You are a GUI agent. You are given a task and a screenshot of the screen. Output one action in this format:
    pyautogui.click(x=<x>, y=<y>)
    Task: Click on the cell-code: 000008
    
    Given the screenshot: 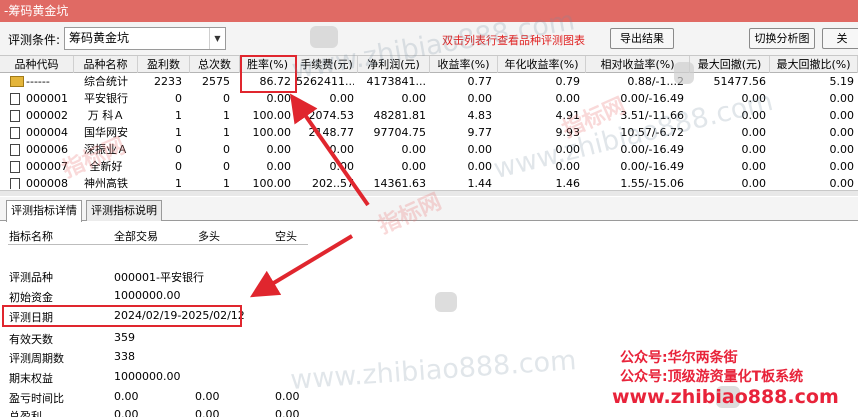 What is the action you would take?
    pyautogui.click(x=47, y=183)
    